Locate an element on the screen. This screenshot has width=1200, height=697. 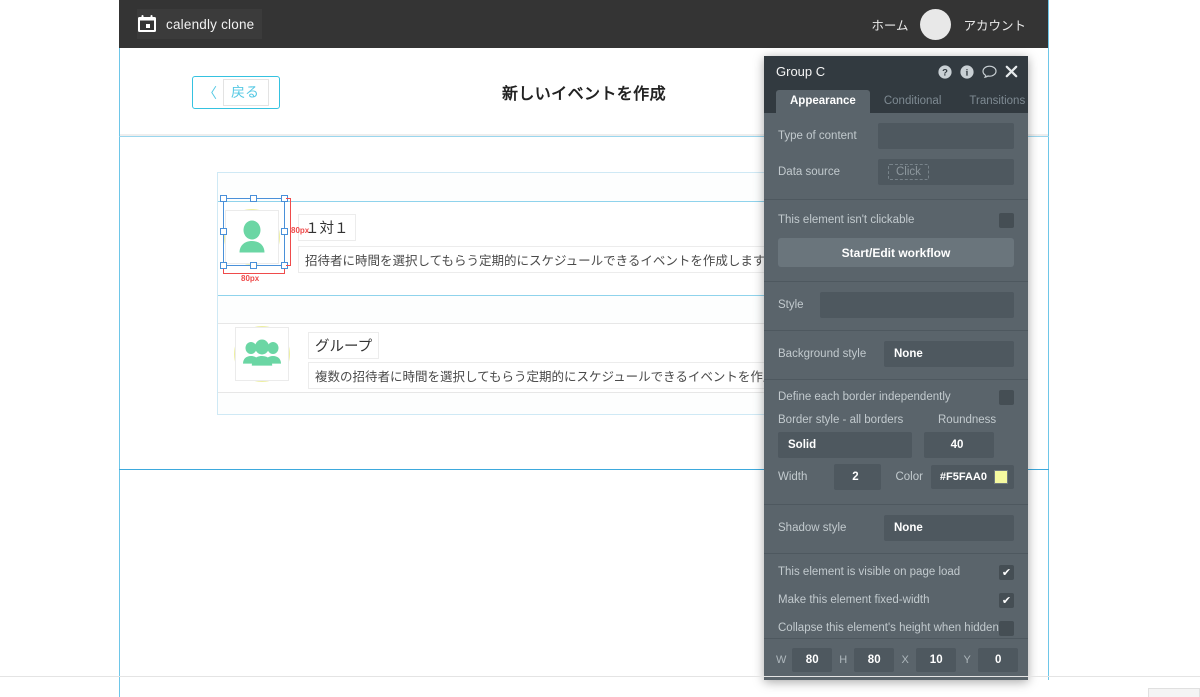
info-icon: i is located at coordinates (967, 71).